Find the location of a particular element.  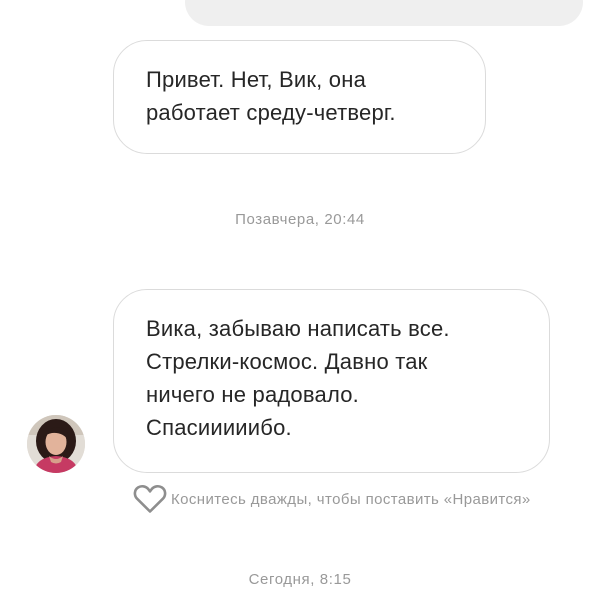

message-line: Вика, забываю написать все. is located at coordinates (298, 328).